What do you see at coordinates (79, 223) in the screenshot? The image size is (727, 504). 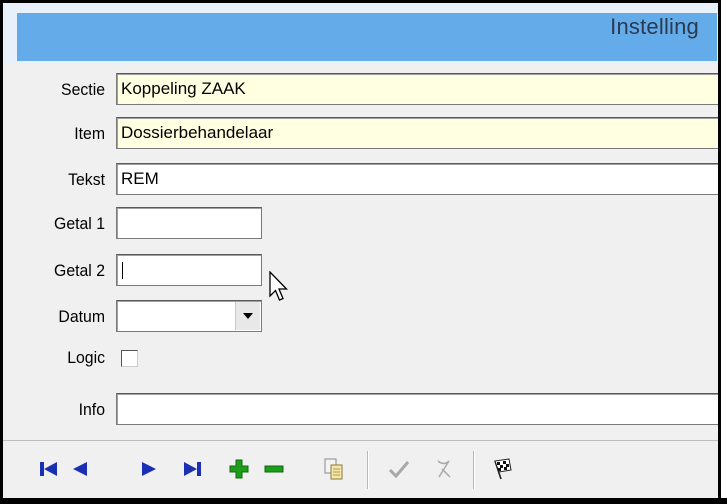 I see `getal1-label: Getal 1` at bounding box center [79, 223].